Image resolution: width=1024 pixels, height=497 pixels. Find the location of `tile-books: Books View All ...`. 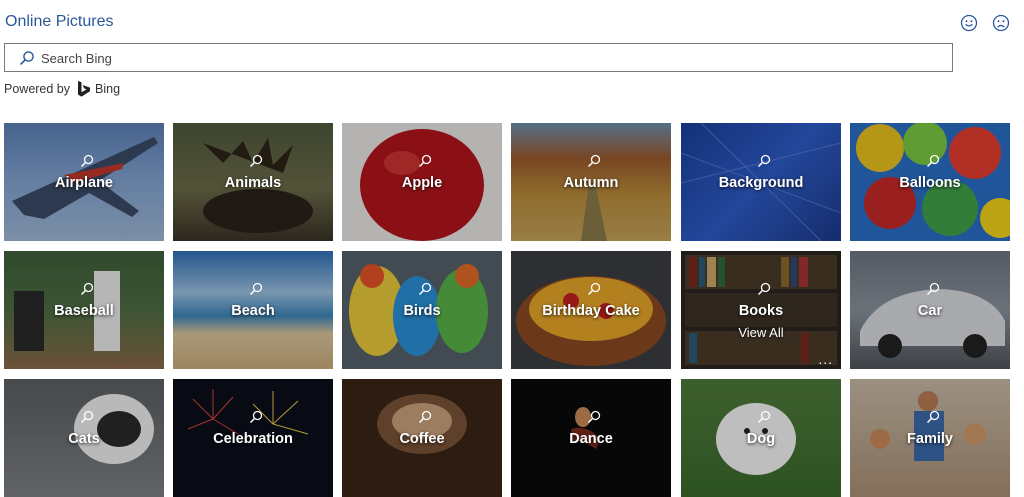

tile-books: Books View All ... is located at coordinates (761, 310).